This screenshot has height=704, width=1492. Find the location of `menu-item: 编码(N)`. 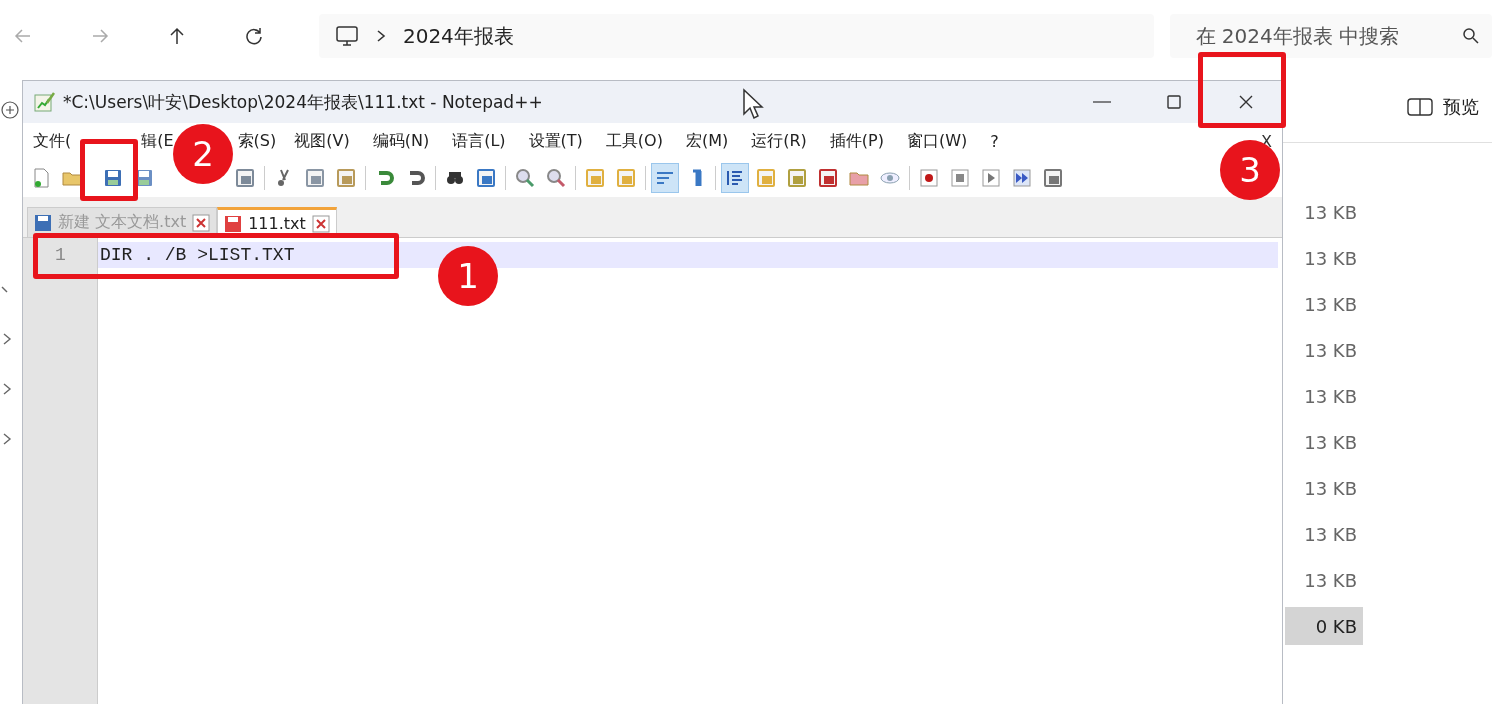

menu-item: 编码(N) is located at coordinates (401, 141).